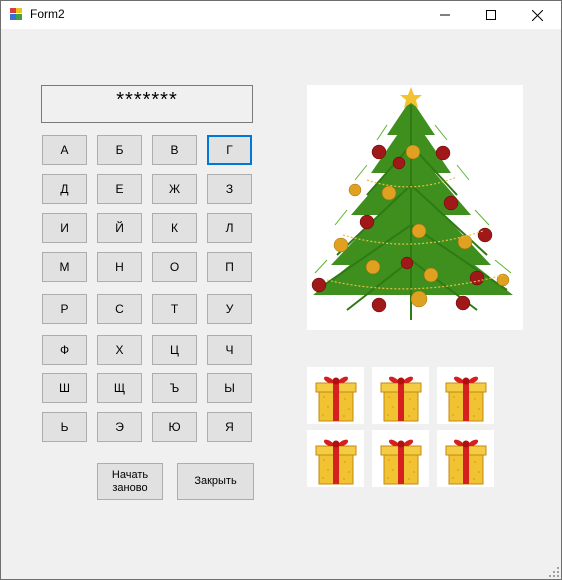  What do you see at coordinates (229, 150) in the screenshot?
I see `letter-key: Г` at bounding box center [229, 150].